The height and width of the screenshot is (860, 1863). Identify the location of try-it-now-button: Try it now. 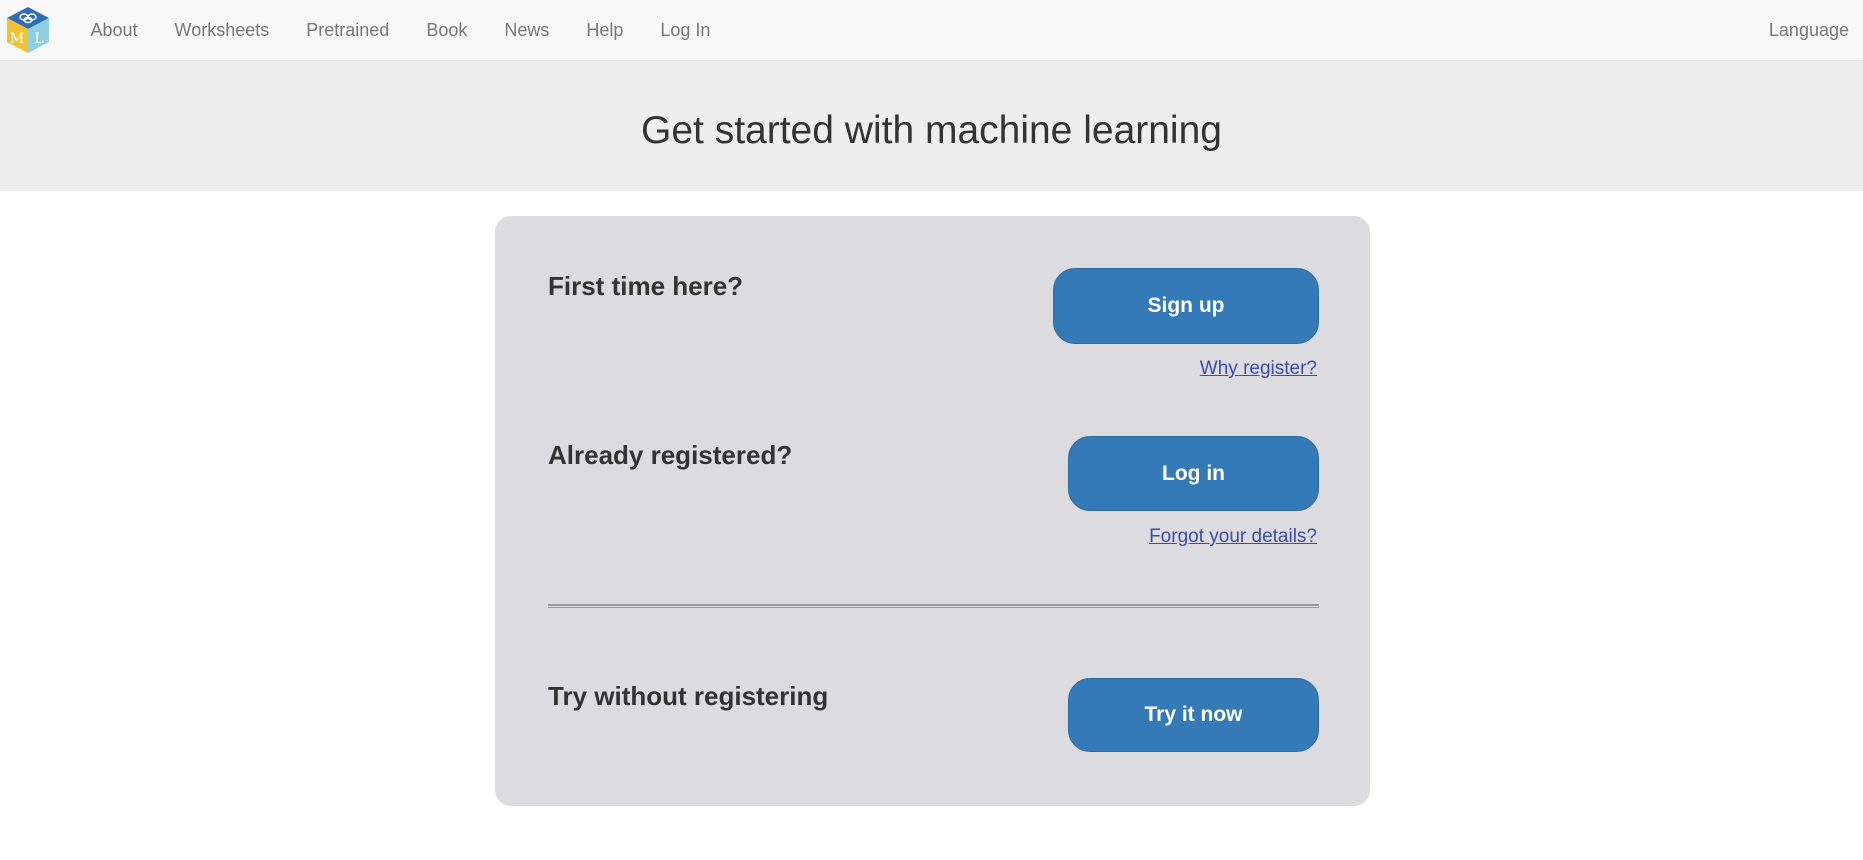
(1193, 715).